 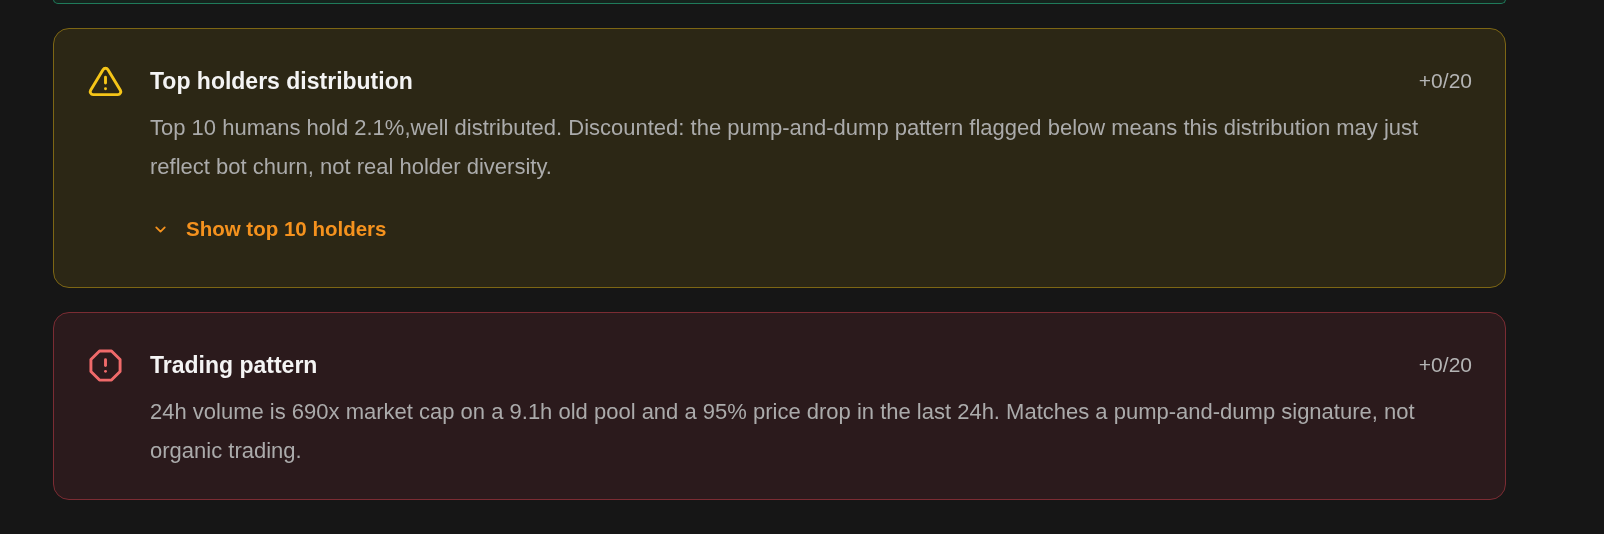 I want to click on show-holders-toggle: Show top 10 holders, so click(x=269, y=229).